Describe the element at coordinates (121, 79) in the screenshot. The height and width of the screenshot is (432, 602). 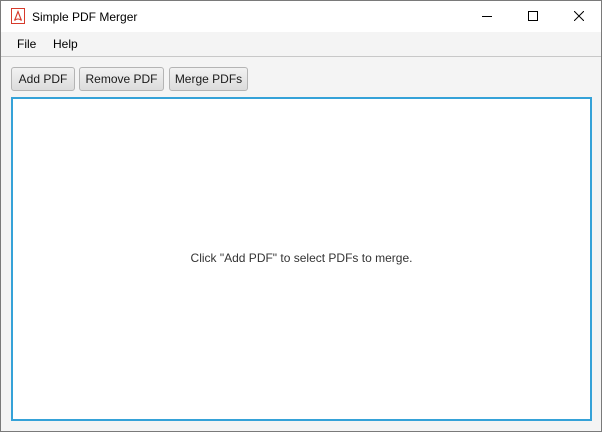
I see `remove-pdf-button: Remove PDF` at that location.